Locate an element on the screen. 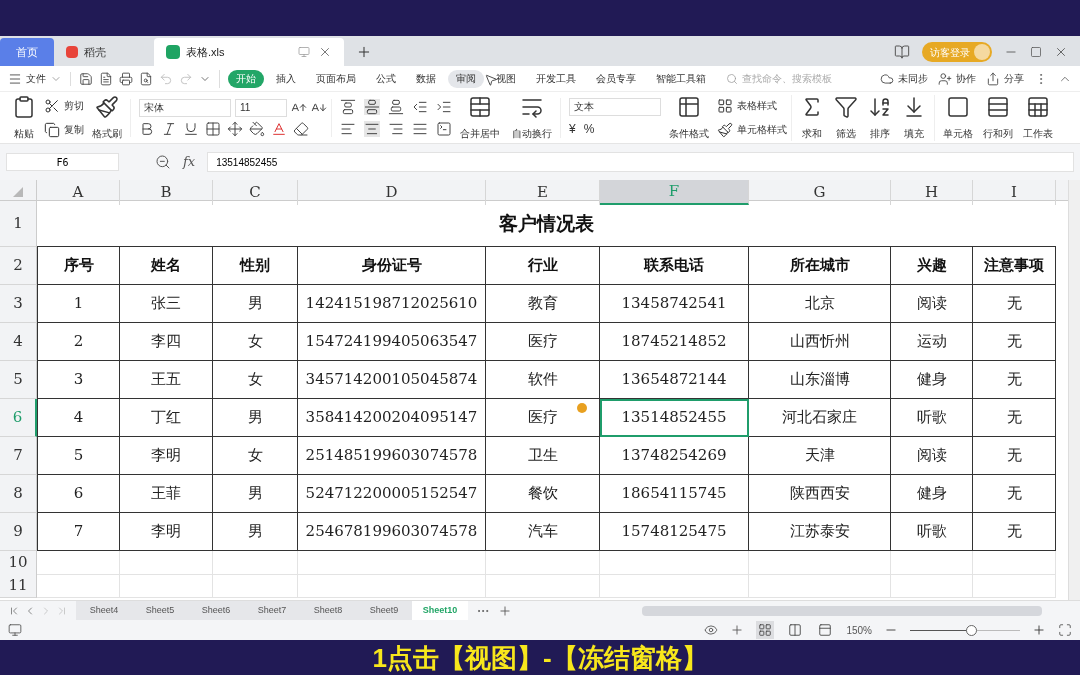 The image size is (1080, 675). ribbon-button: 工作表 is located at coordinates (1038, 117).